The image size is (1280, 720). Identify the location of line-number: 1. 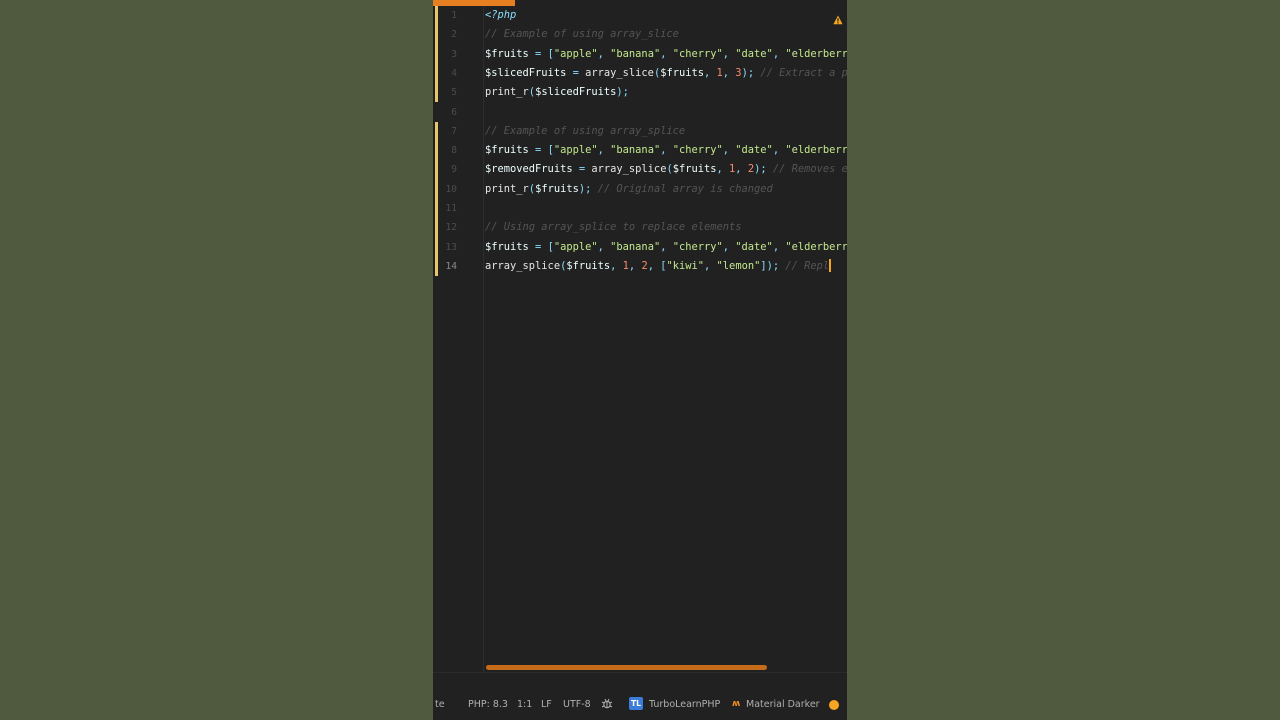
(454, 15).